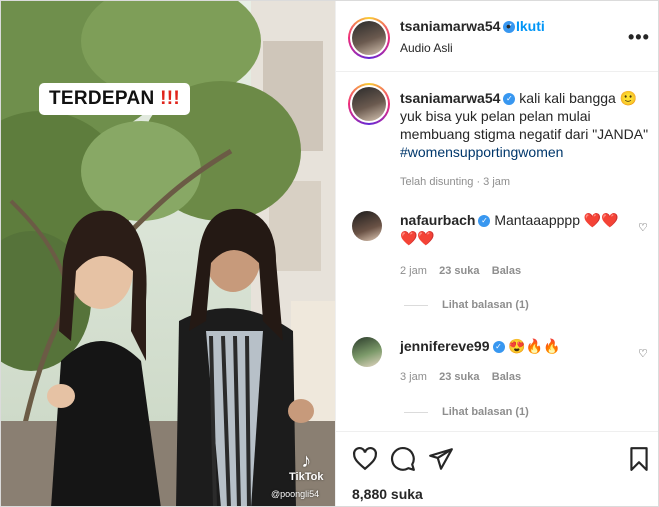 Image resolution: width=659 pixels, height=507 pixels. What do you see at coordinates (441, 459) in the screenshot?
I see `share-send-icon` at bounding box center [441, 459].